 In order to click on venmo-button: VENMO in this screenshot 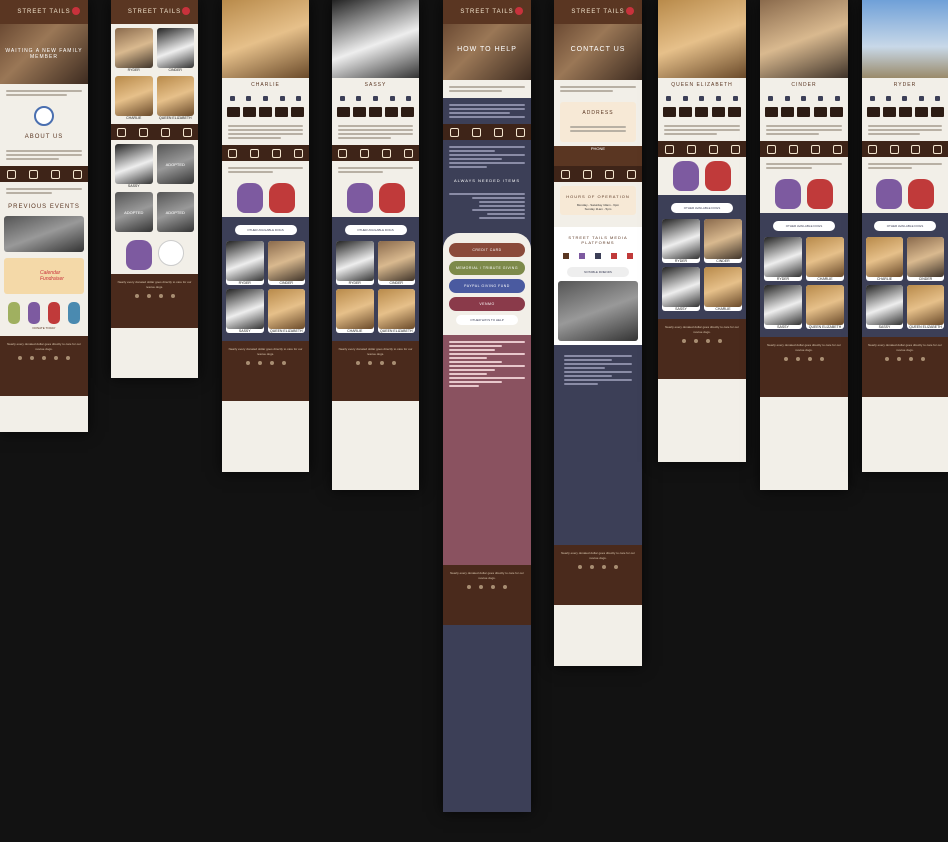, I will do `click(487, 304)`.